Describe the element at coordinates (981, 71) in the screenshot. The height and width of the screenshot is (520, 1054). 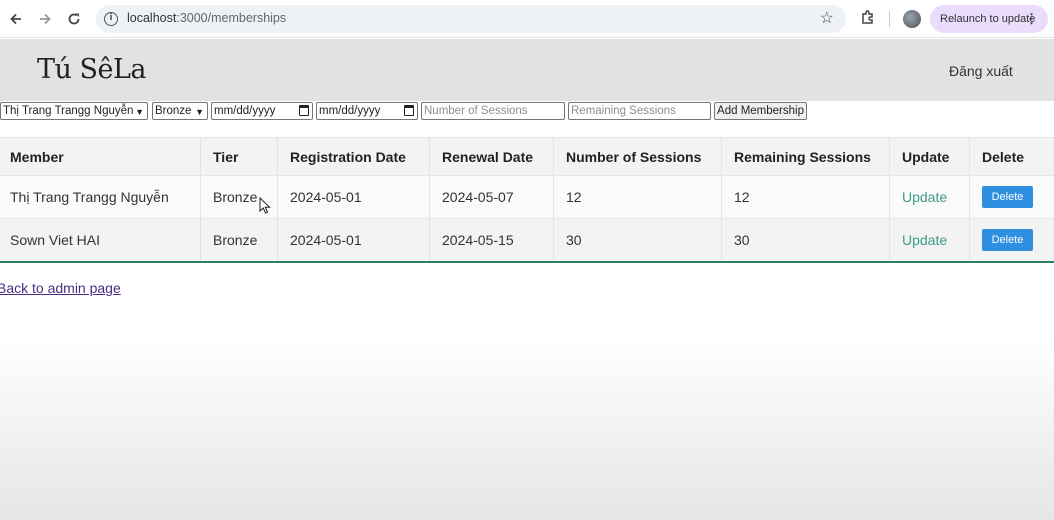
I see `logout-link: Đăng xuất` at that location.